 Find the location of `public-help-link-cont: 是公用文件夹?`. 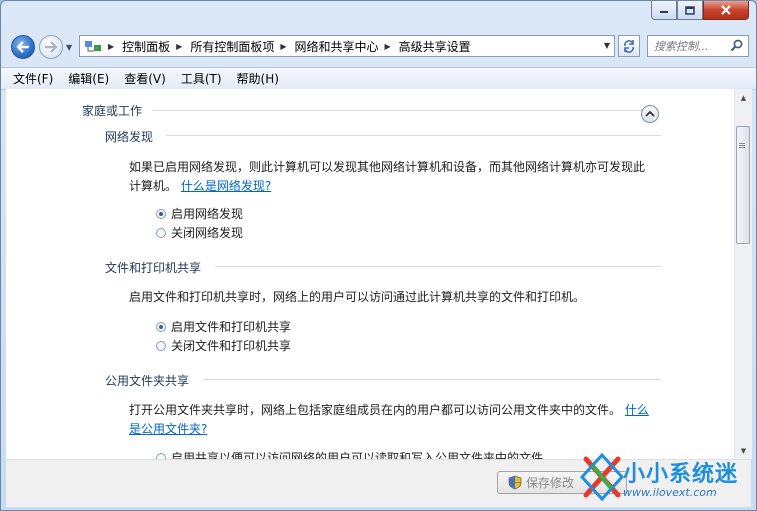

public-help-link-cont: 是公用文件夹? is located at coordinates (168, 429).